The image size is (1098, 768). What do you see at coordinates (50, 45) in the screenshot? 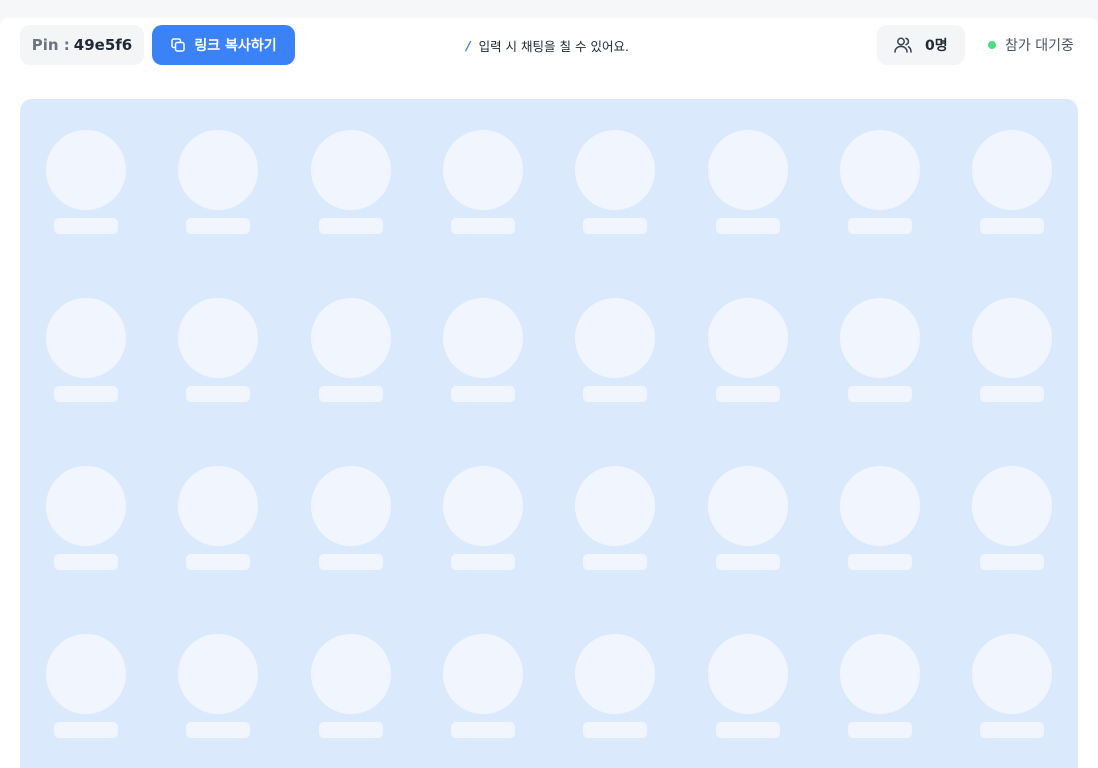
I see `pin-label: Pin :` at bounding box center [50, 45].